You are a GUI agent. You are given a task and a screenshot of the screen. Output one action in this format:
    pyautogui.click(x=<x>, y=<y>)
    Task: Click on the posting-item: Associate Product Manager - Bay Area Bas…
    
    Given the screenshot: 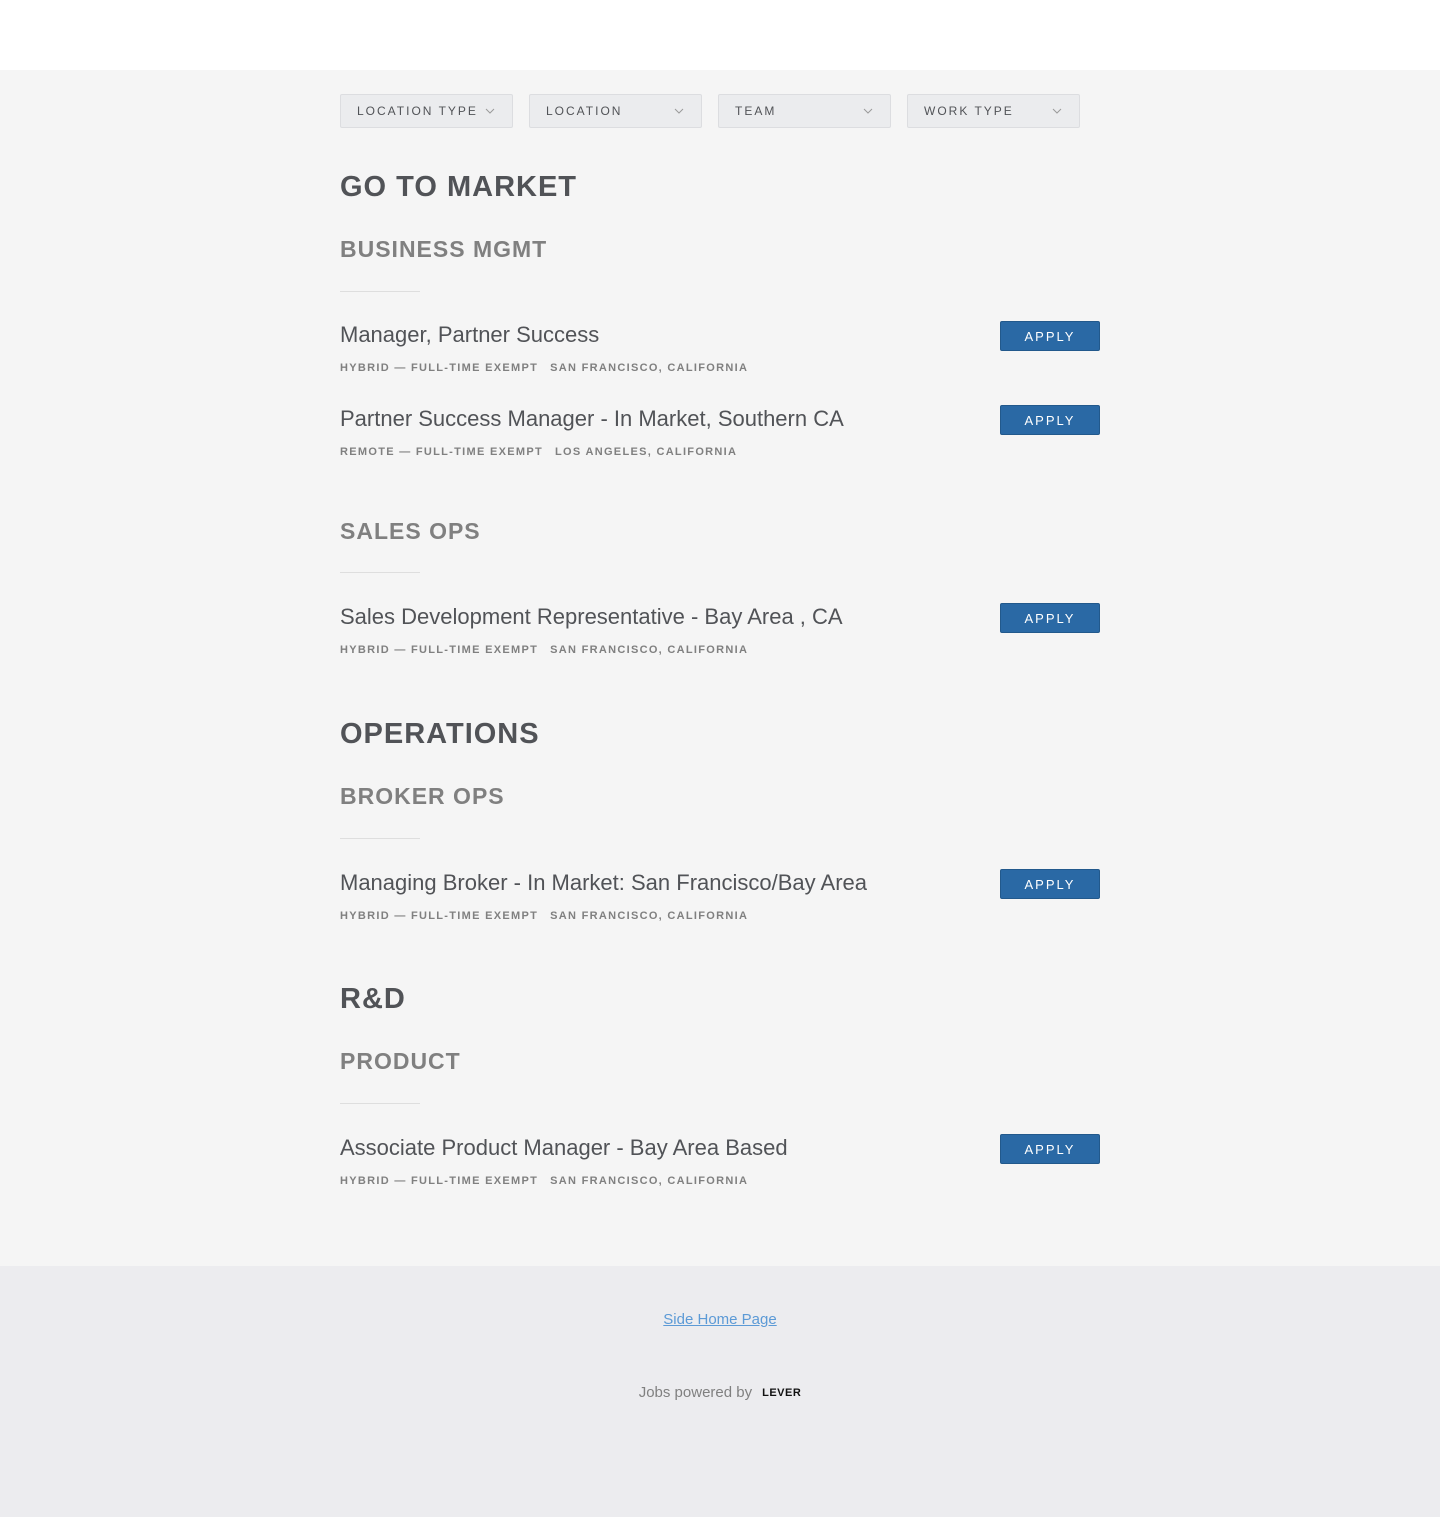 What is the action you would take?
    pyautogui.click(x=720, y=1164)
    